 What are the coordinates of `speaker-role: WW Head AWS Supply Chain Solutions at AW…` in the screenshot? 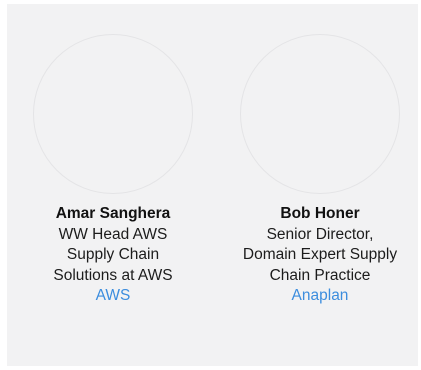 It's located at (113, 254).